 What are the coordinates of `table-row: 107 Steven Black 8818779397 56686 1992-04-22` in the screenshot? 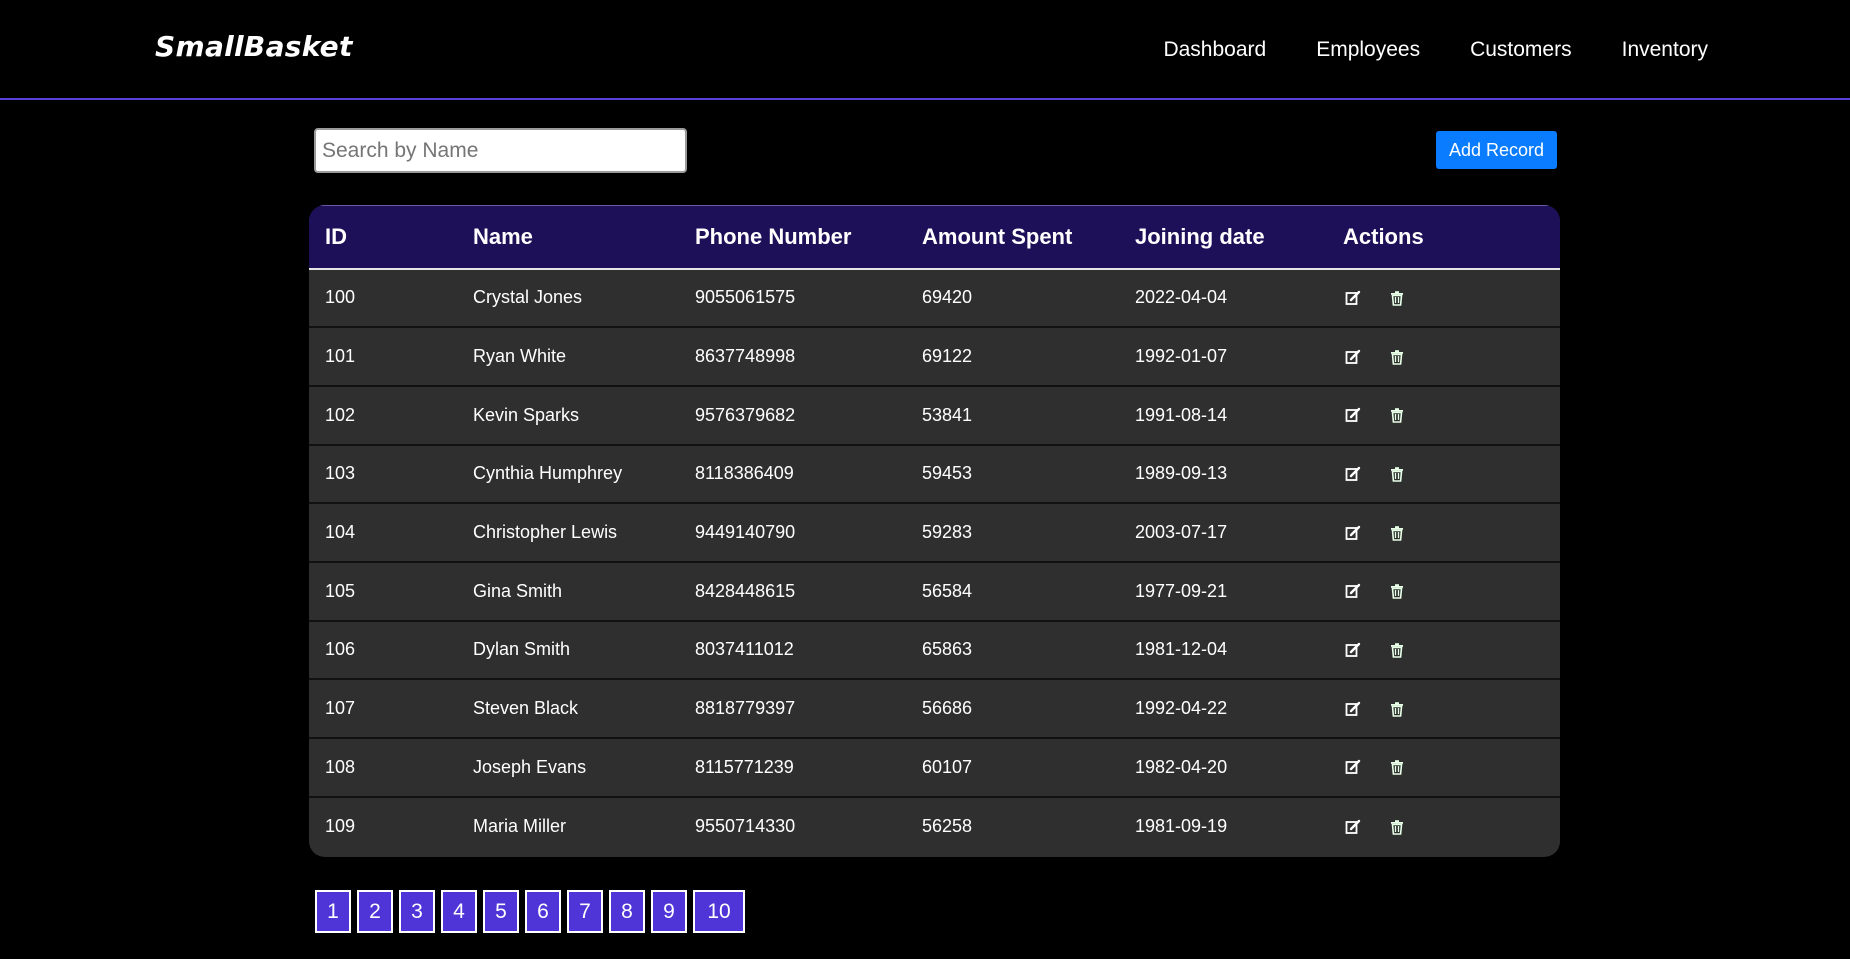 It's located at (934, 708).